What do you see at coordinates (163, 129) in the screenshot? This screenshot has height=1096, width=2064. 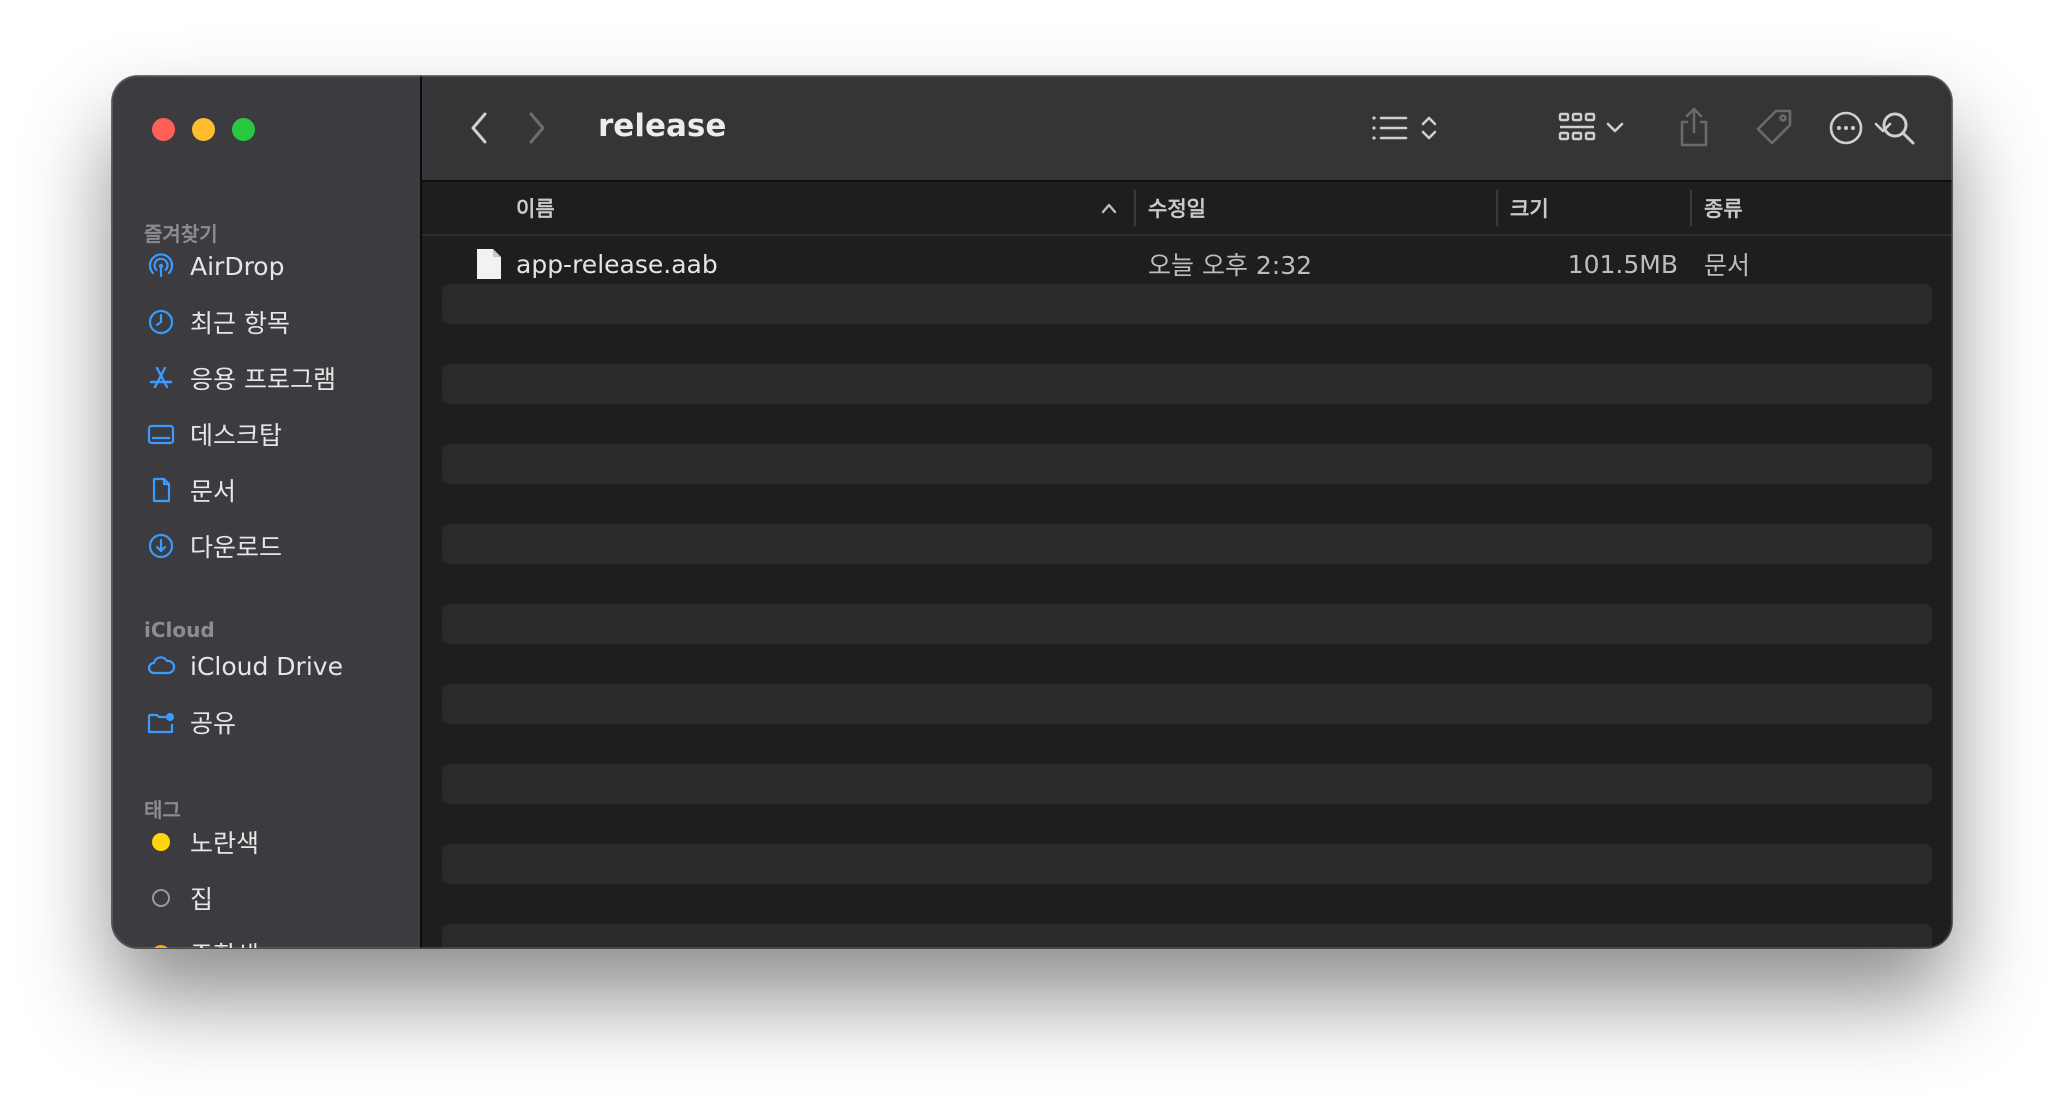 I see `close-button` at bounding box center [163, 129].